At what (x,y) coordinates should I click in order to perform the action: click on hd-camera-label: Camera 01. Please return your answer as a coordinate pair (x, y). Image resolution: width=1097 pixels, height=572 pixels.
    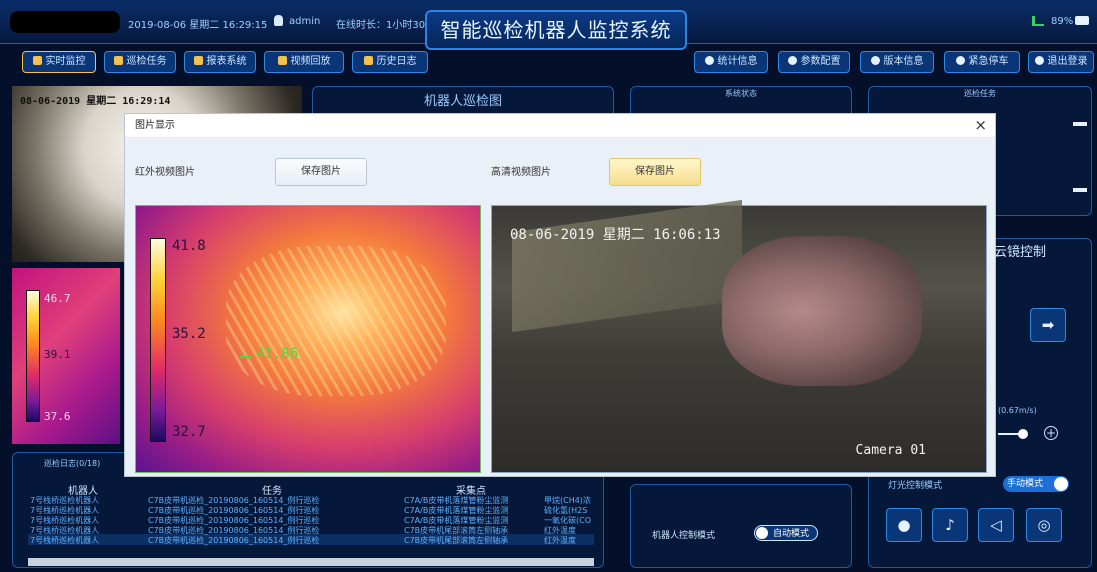
    Looking at the image, I should click on (890, 450).